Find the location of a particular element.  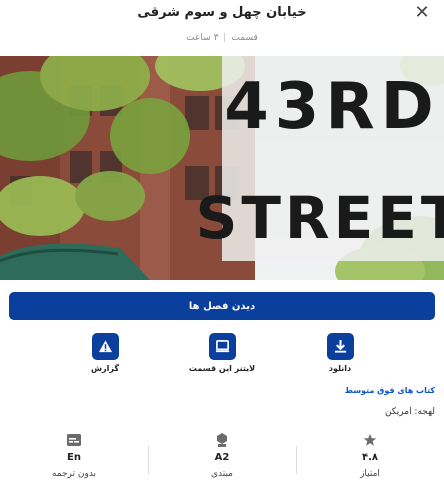

meta-divider is located at coordinates (225, 37).